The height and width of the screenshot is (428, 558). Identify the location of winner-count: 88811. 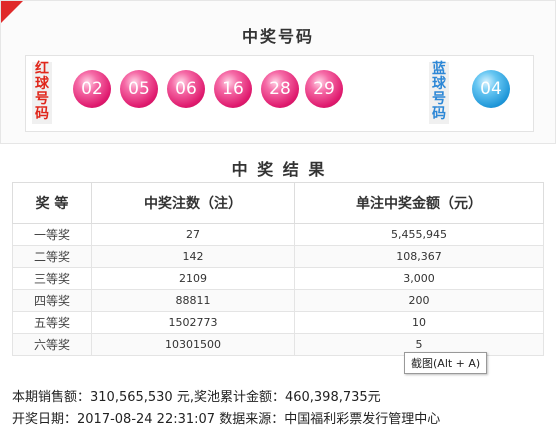
(193, 300).